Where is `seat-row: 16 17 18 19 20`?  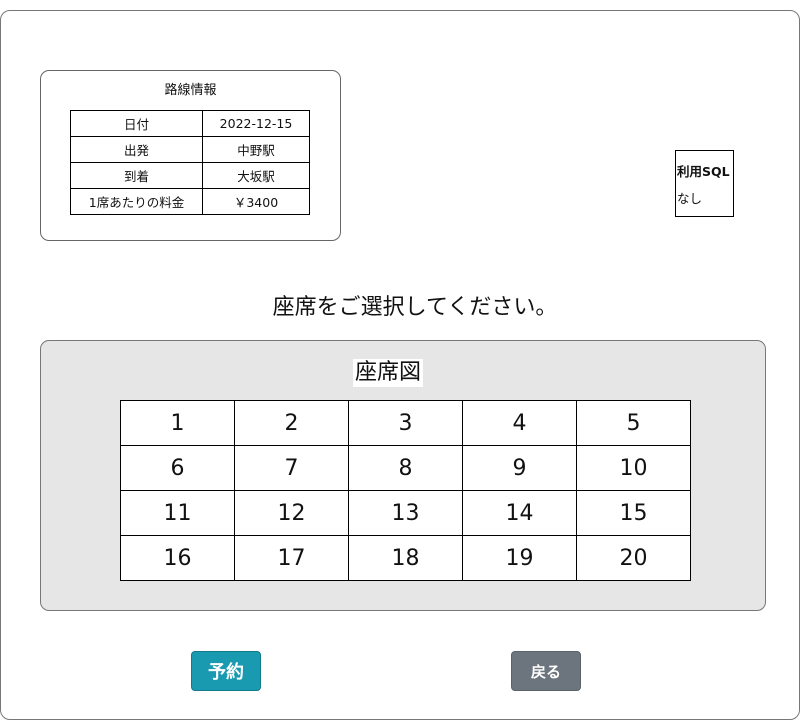 seat-row: 16 17 18 19 20 is located at coordinates (405, 558).